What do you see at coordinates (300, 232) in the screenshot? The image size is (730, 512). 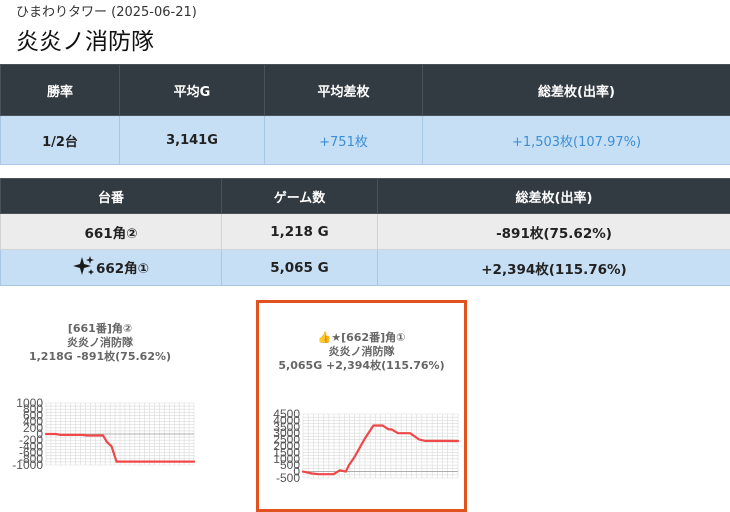 I see `machine-games: 1,218 G` at bounding box center [300, 232].